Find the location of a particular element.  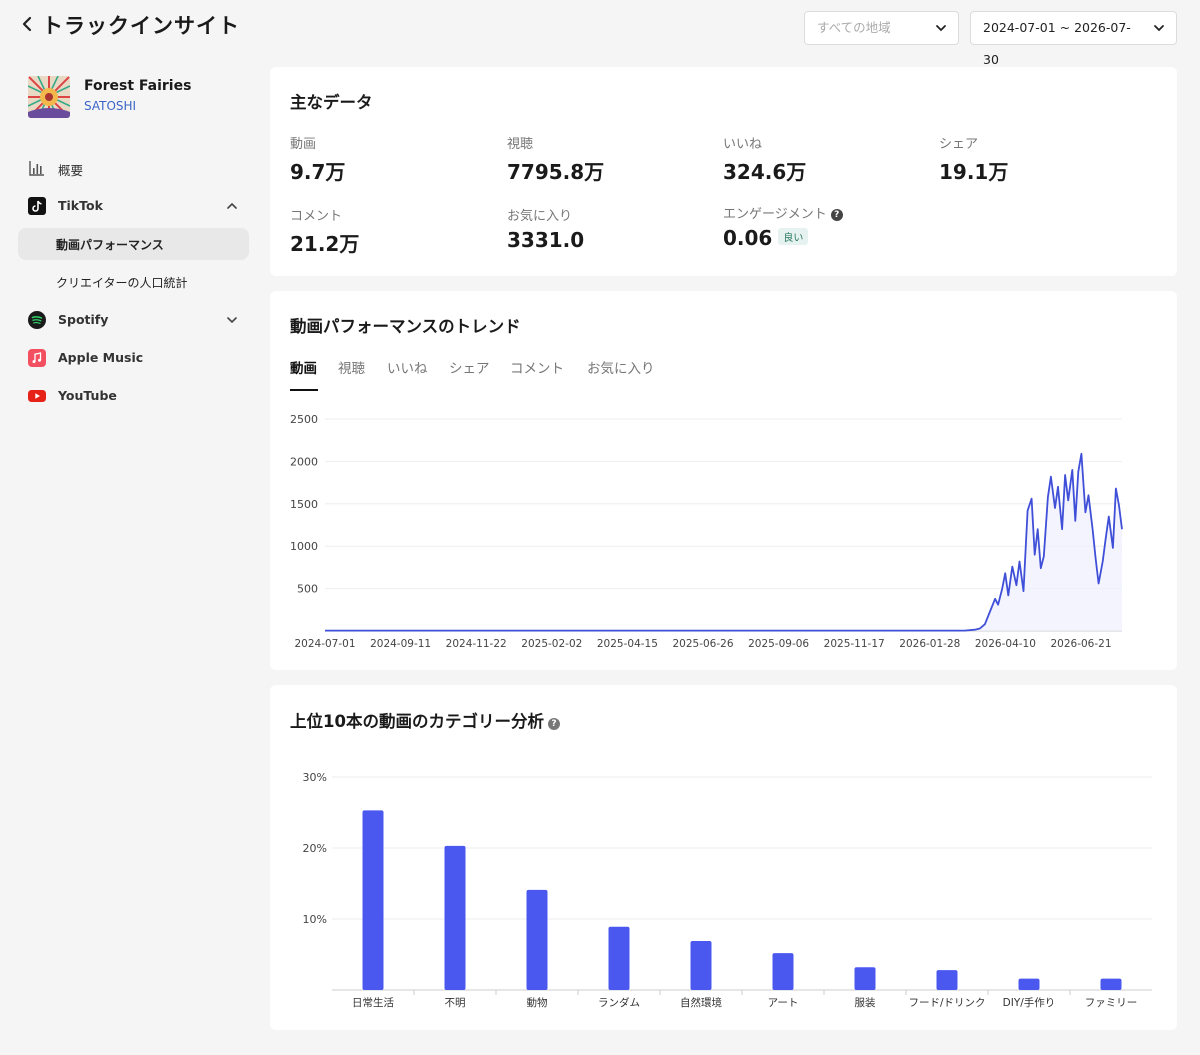

category-label: ランダム is located at coordinates (619, 1002).